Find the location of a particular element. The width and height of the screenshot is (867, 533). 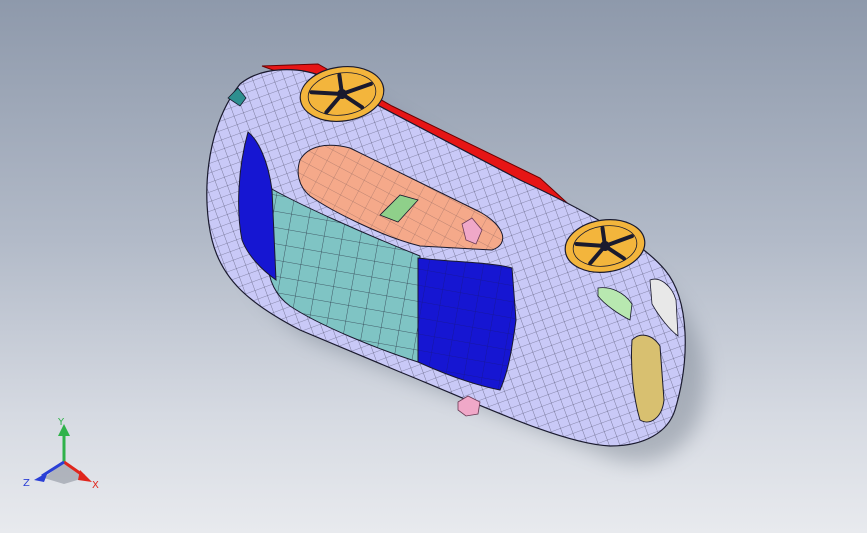

x-axis-arrow is located at coordinates (85, 476).